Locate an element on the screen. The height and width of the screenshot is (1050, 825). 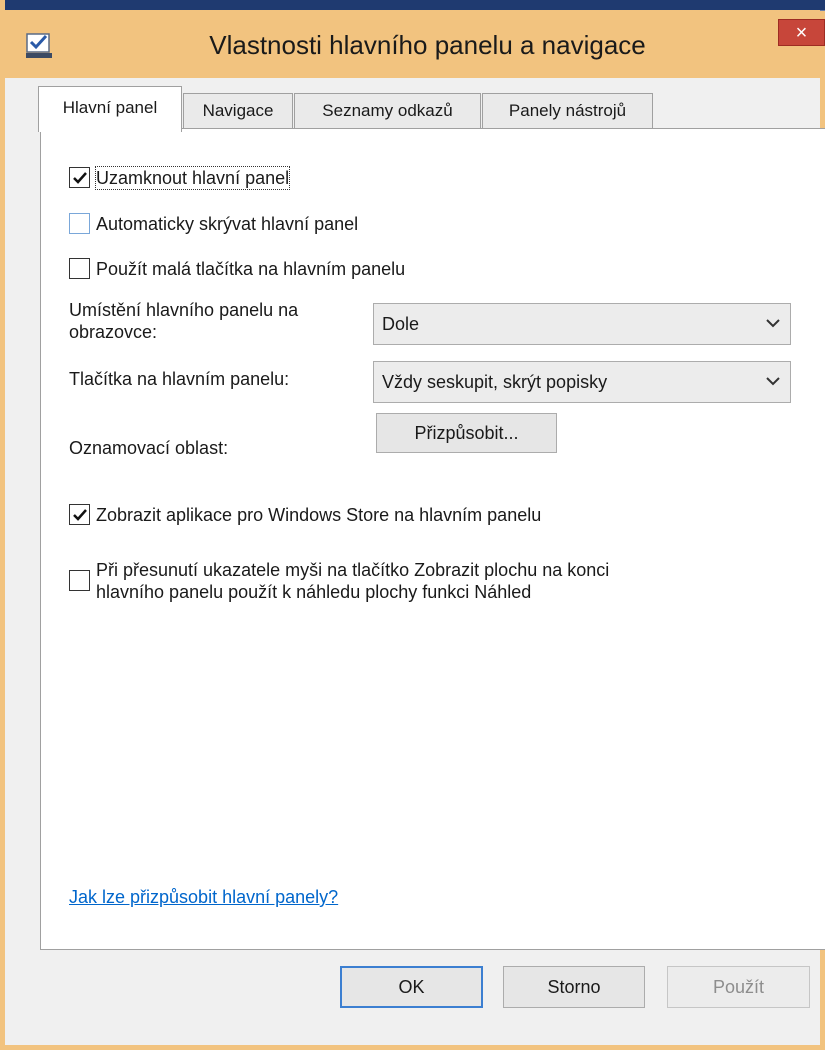
tab-hlavni-panel: Hlavní panel is located at coordinates (110, 109).